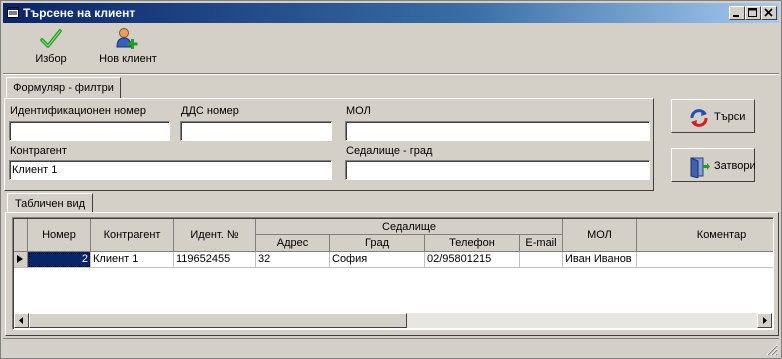 The height and width of the screenshot is (359, 782). Describe the element at coordinates (391, 74) in the screenshot. I see `toolbar-divider` at that location.